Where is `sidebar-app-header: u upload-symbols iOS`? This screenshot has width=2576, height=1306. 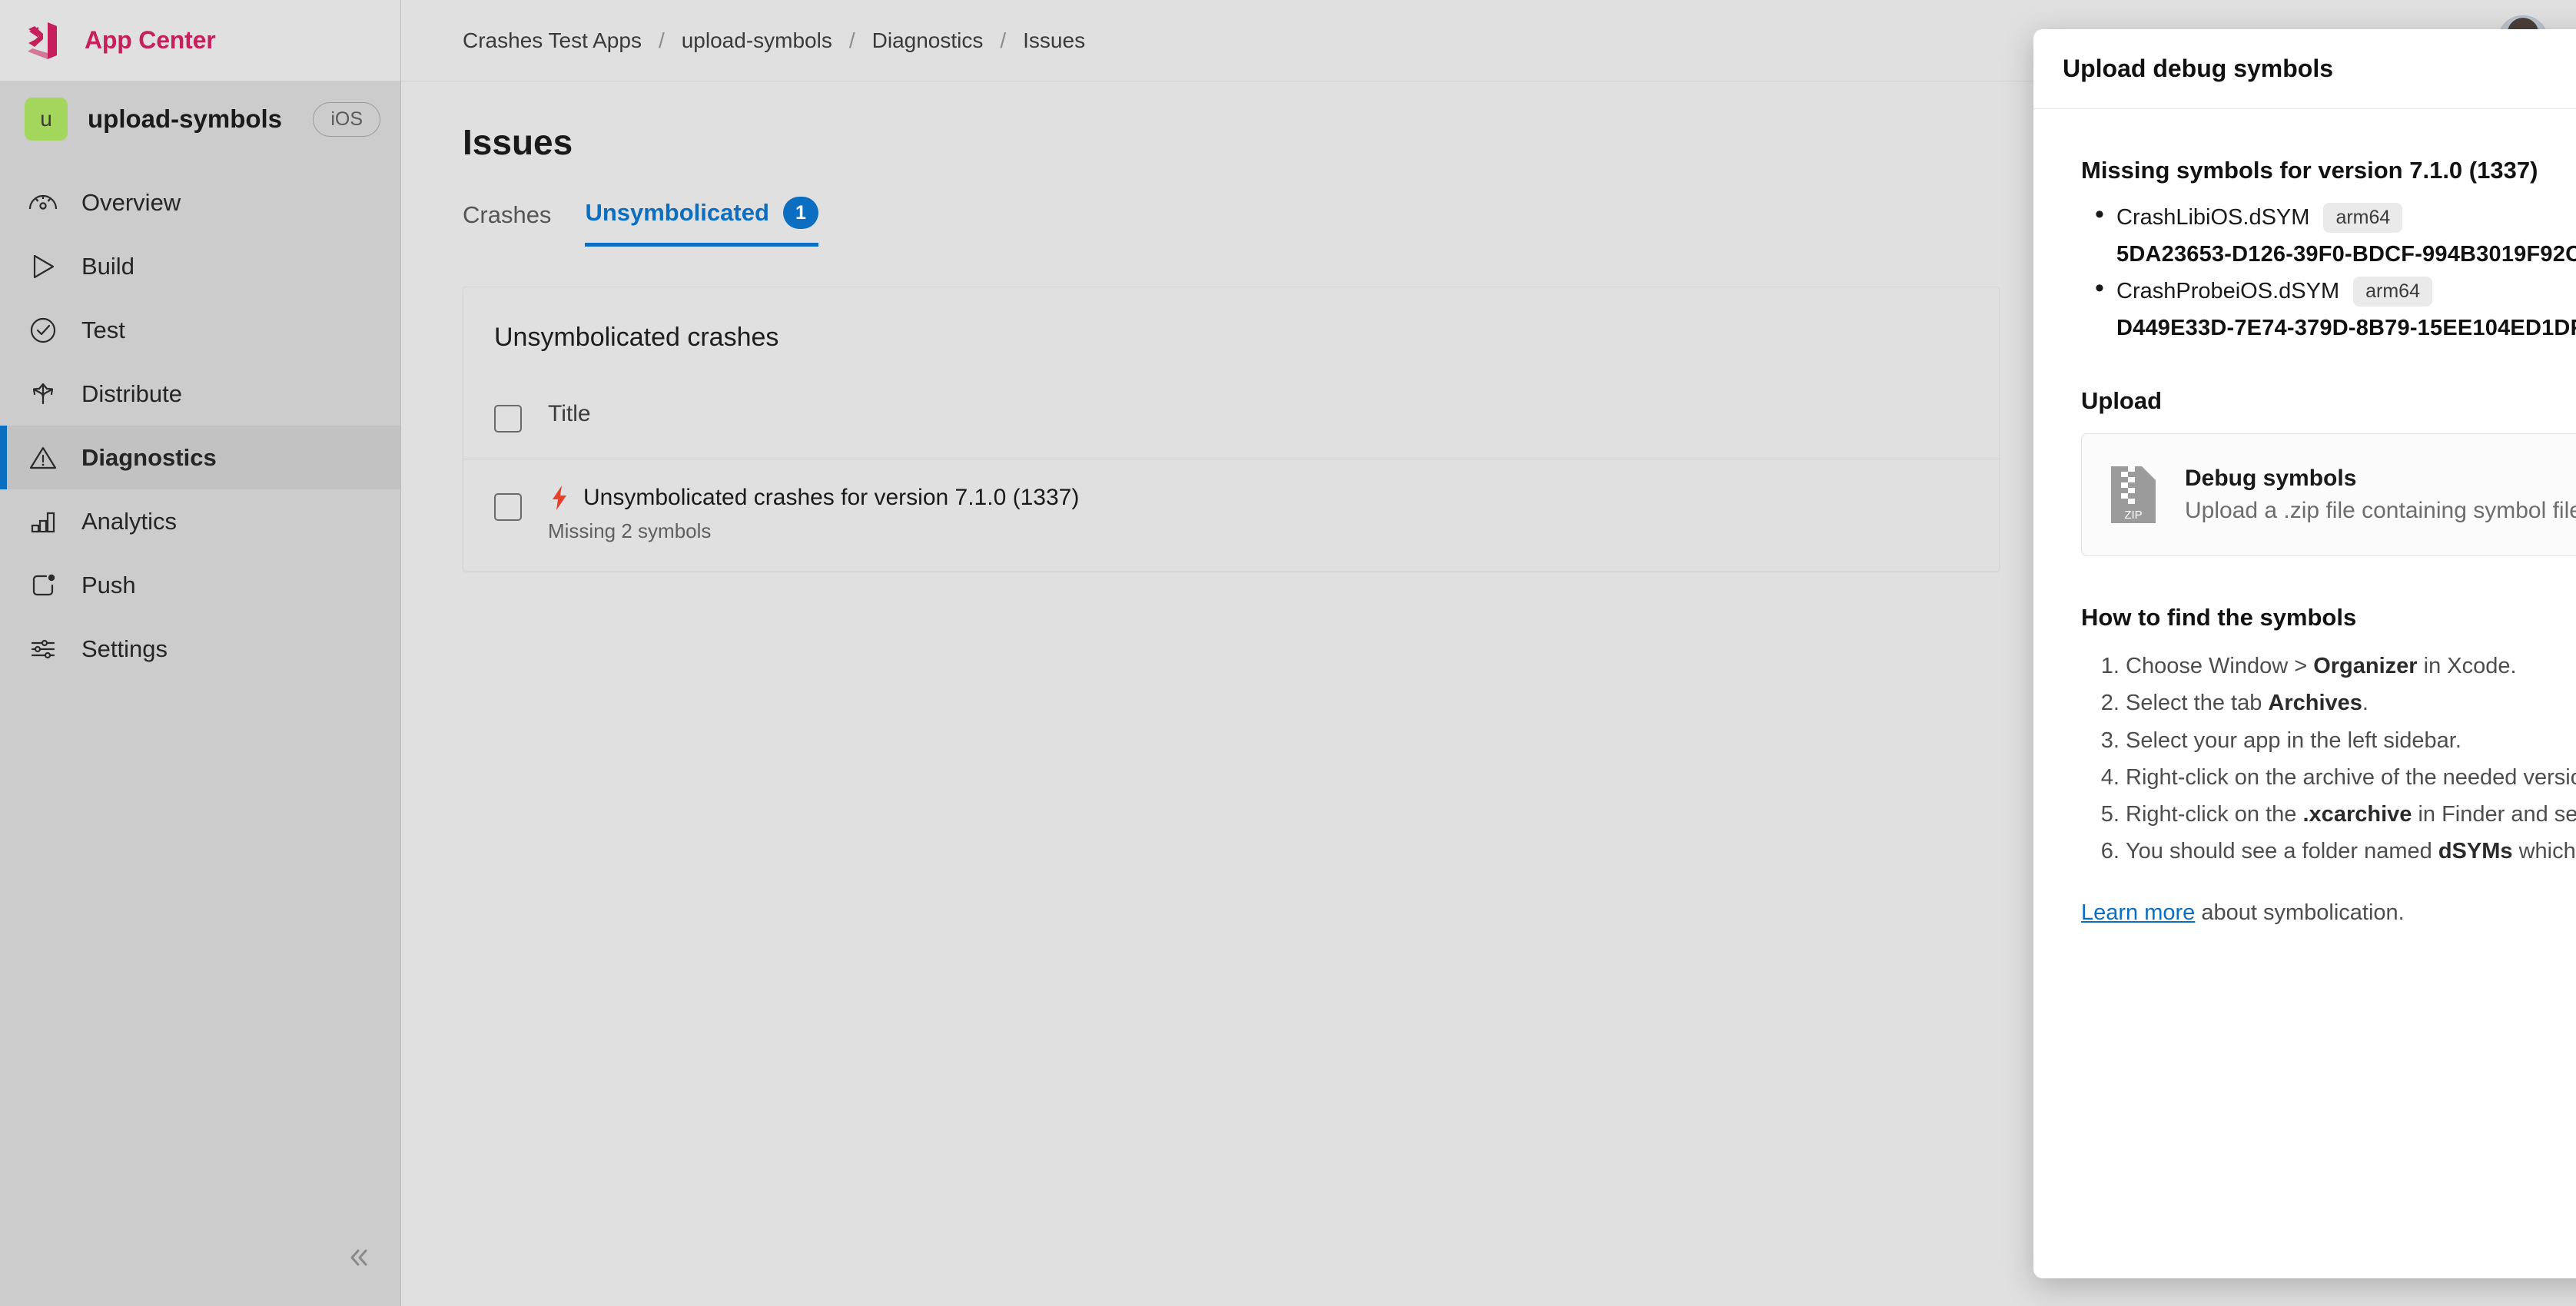
sidebar-app-header: u upload-symbols iOS is located at coordinates (200, 119).